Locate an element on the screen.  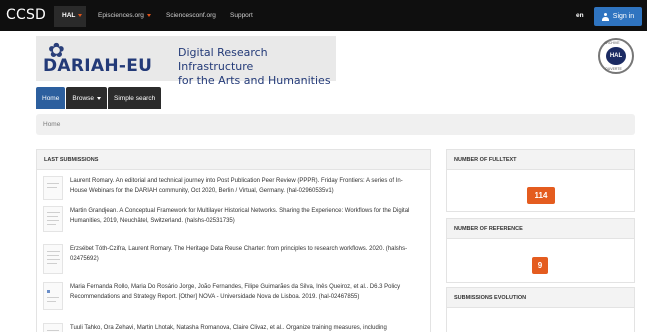
seal-bottom-text: OUVERTE is located at coordinates (613, 69).